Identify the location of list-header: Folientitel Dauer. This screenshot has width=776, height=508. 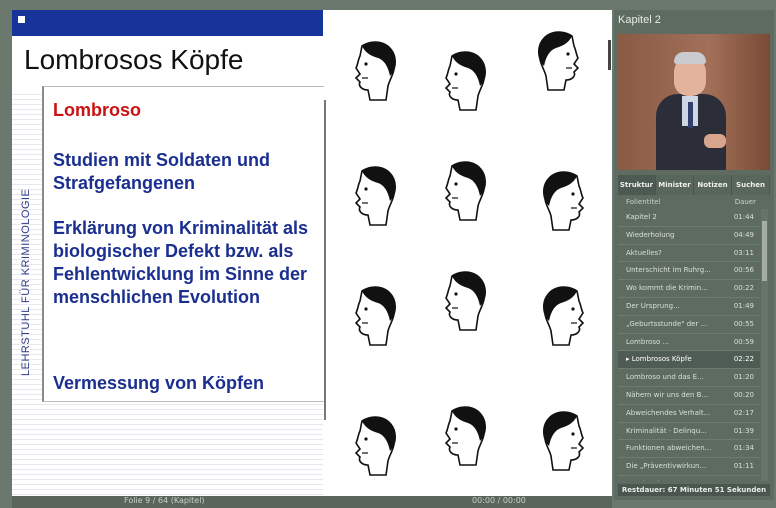
(694, 202).